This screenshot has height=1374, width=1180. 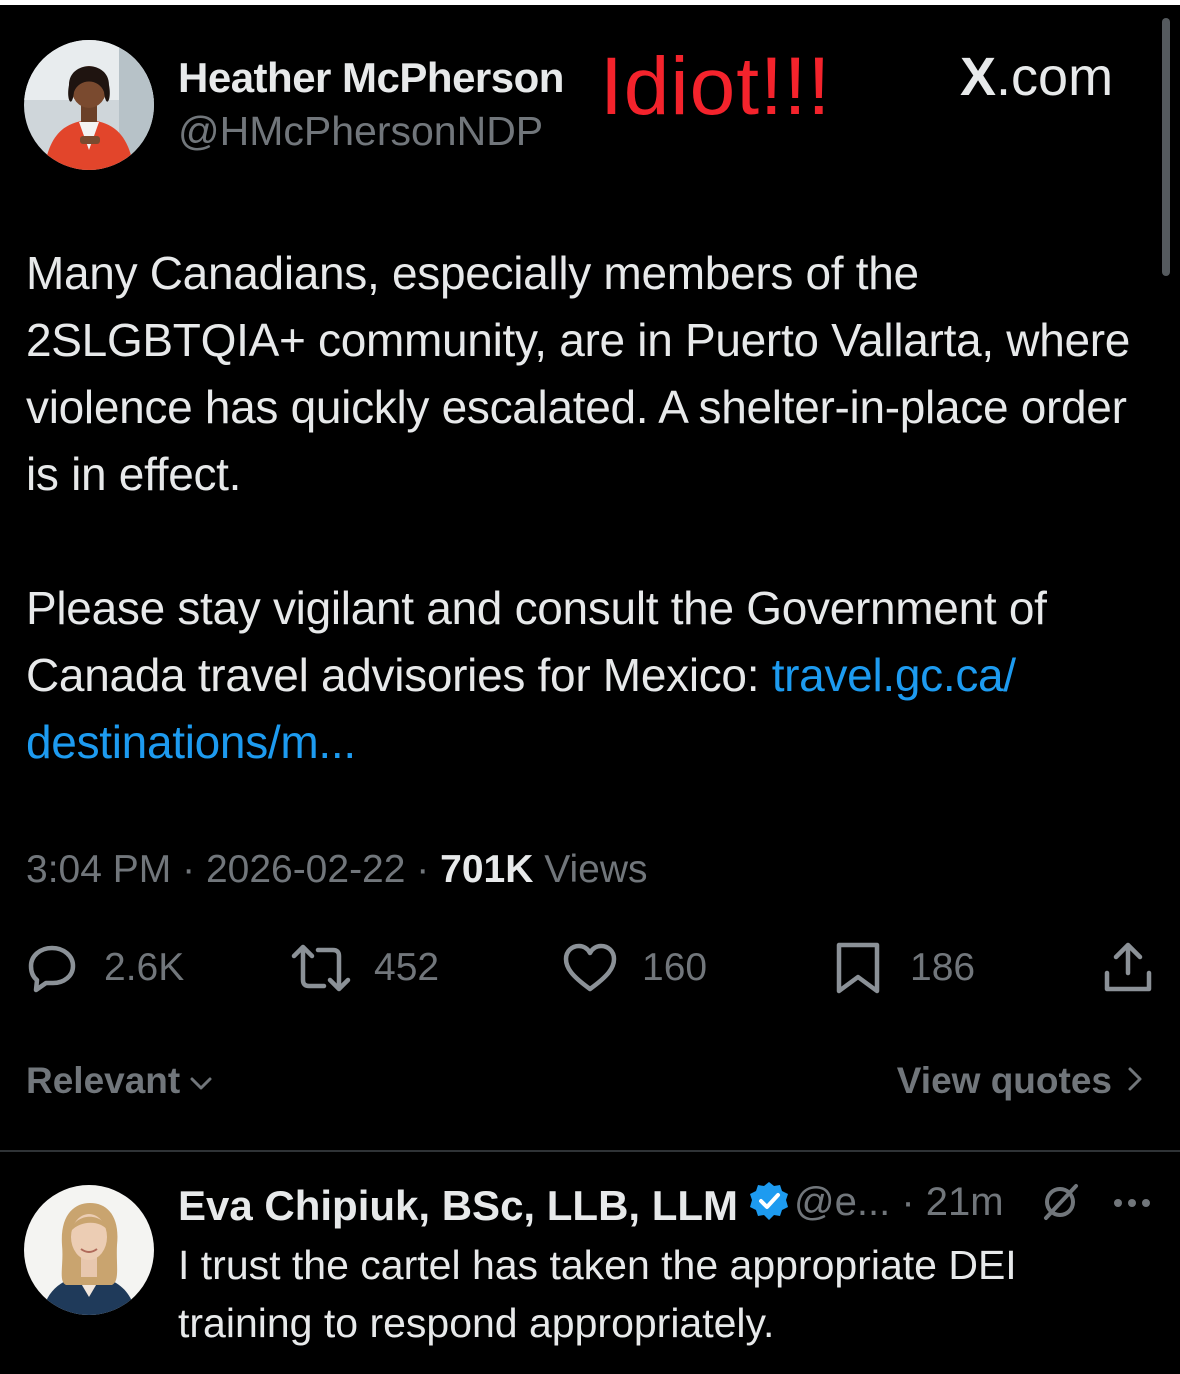 I want to click on reply-meta: @e... · 21m, so click(x=899, y=1202).